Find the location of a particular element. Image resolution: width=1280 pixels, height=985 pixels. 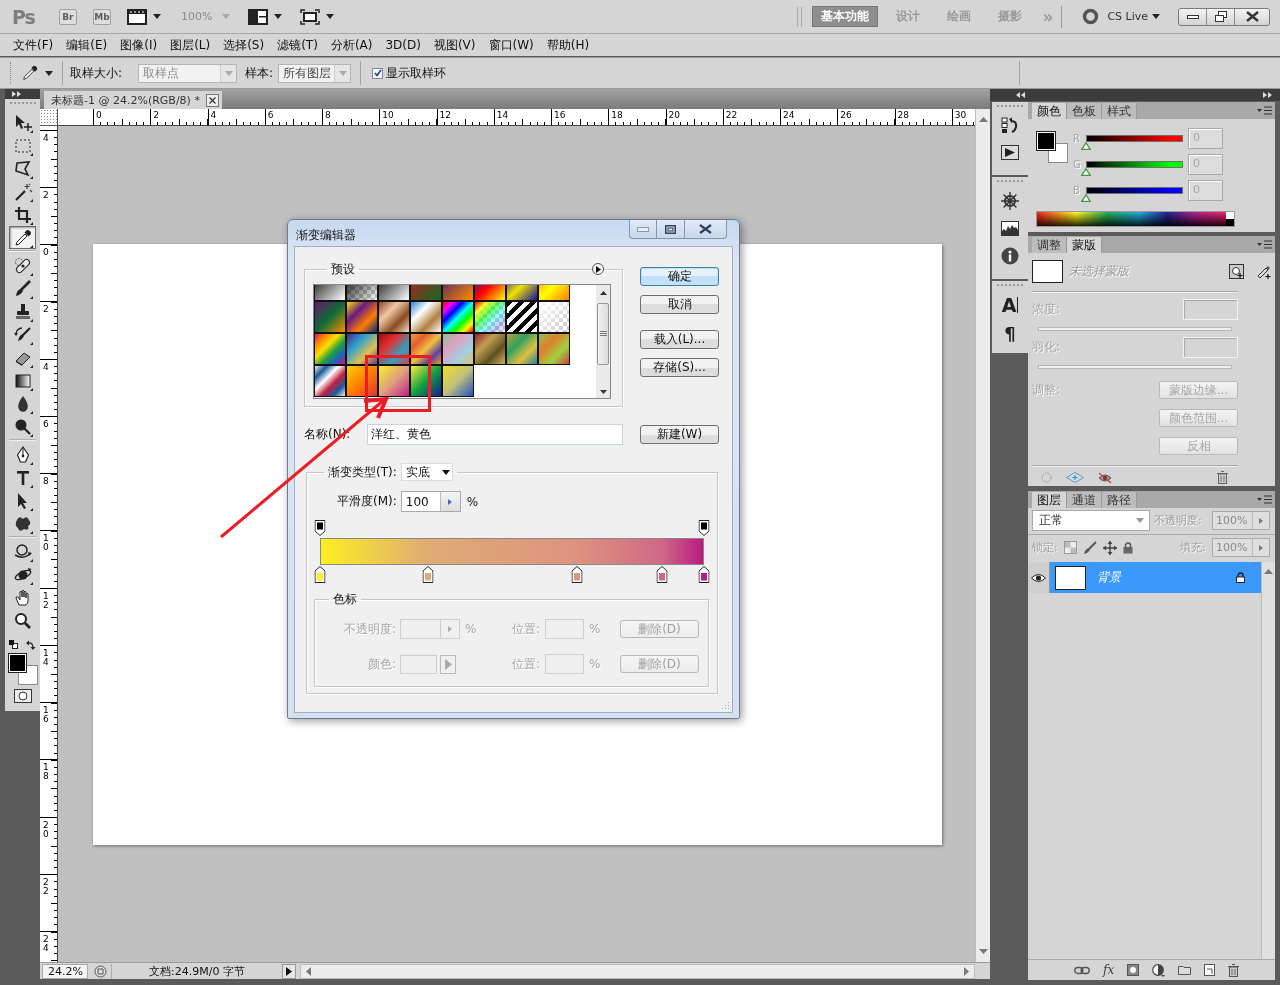

menu-item: 选择(S) is located at coordinates (244, 45).